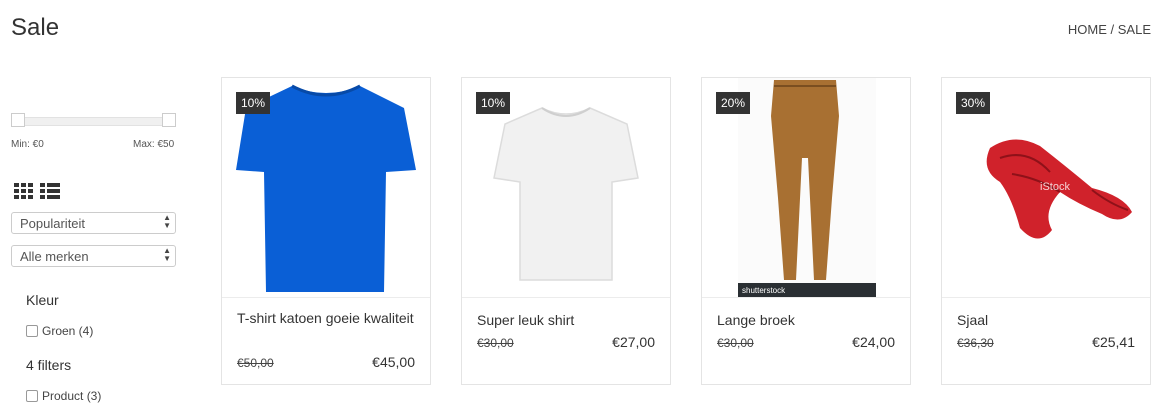  I want to click on filter-option-label: Product (3), so click(72, 396).